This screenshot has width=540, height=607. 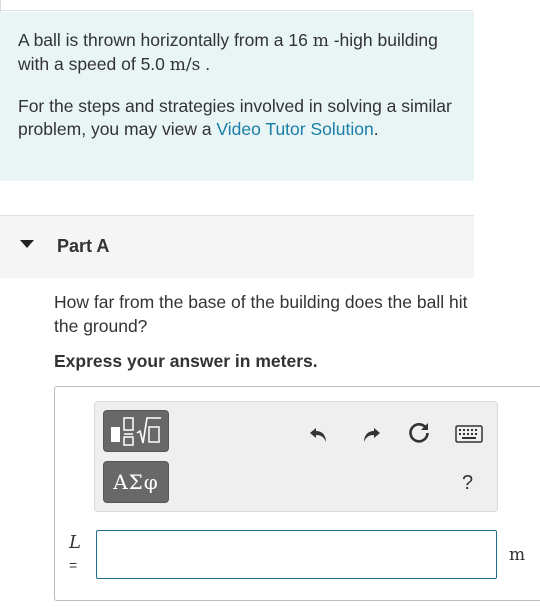 I want to click on reset-icon, so click(x=419, y=433).